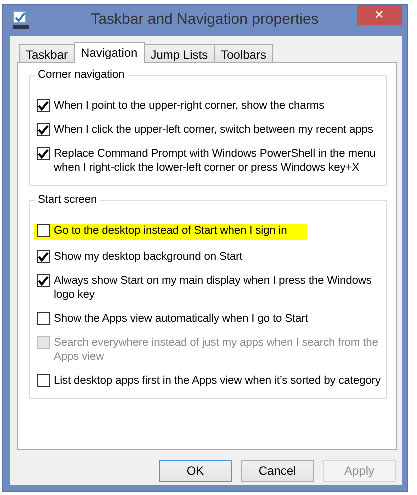  What do you see at coordinates (217, 381) in the screenshot?
I see `checkbox-label: List desktop apps first in the Apps view when it’s sorted by category` at bounding box center [217, 381].